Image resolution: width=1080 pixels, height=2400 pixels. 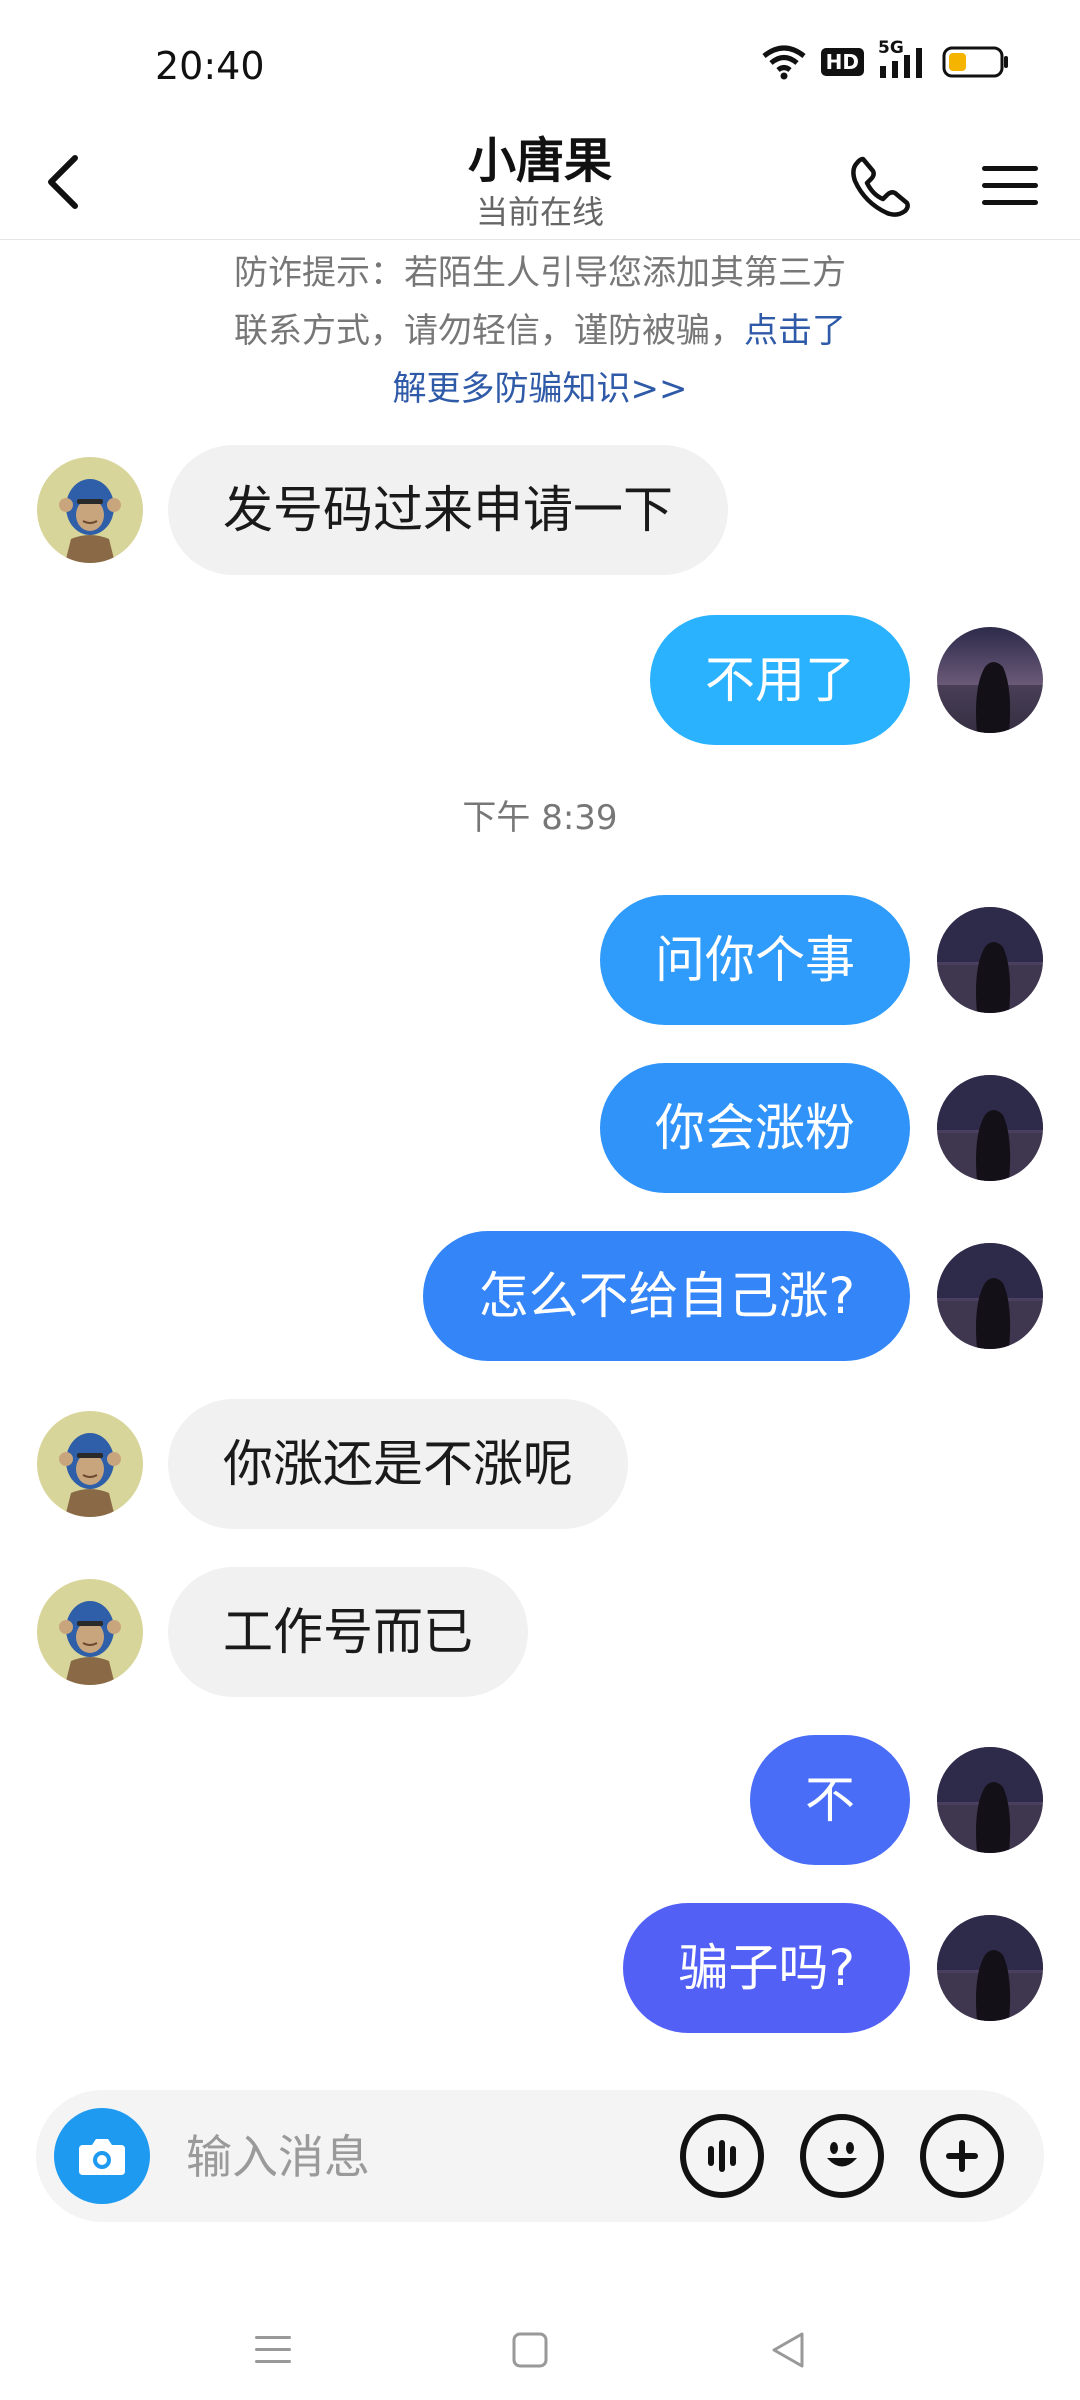 I want to click on emoji-icon, so click(x=842, y=2154).